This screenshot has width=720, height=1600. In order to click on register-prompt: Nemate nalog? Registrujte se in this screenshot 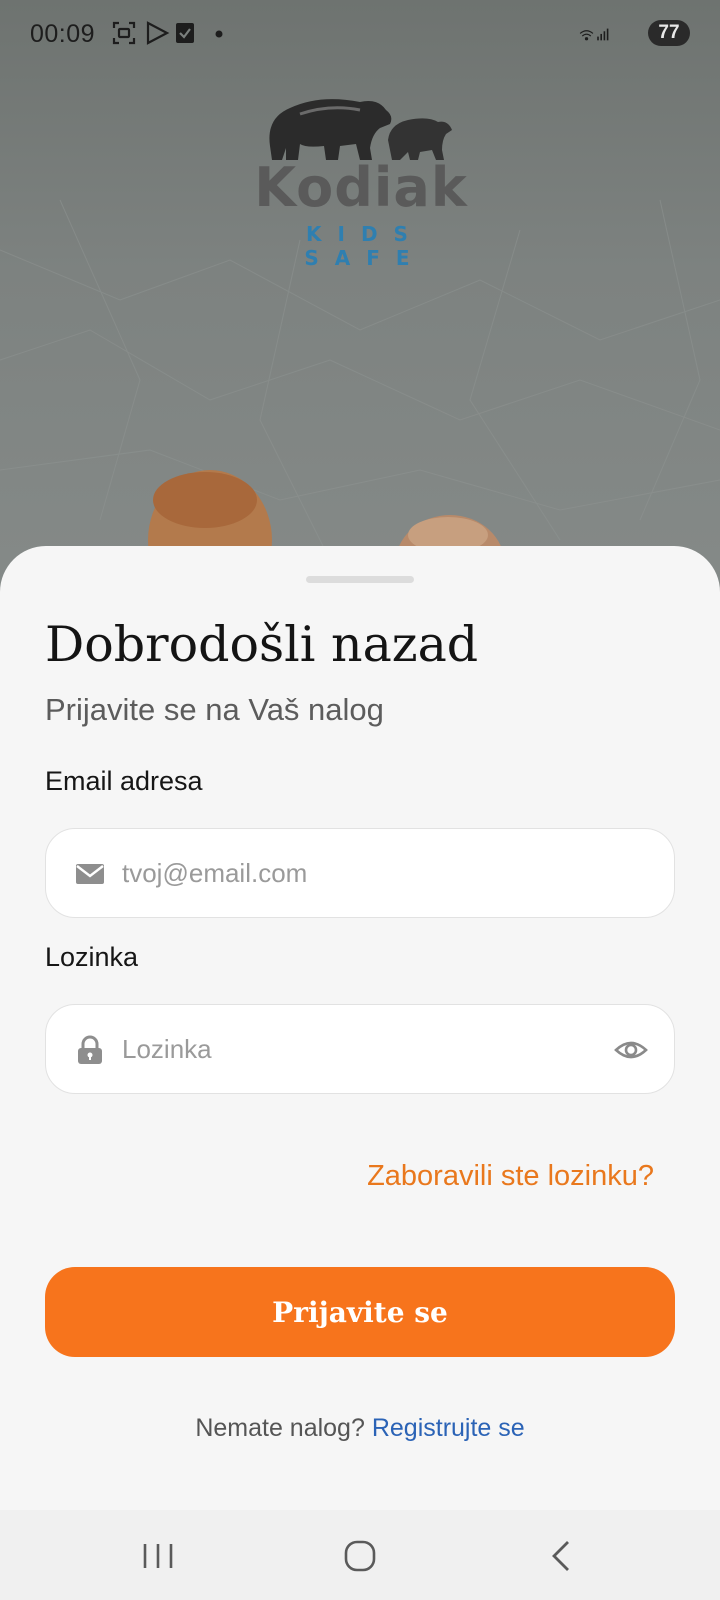, I will do `click(360, 1428)`.